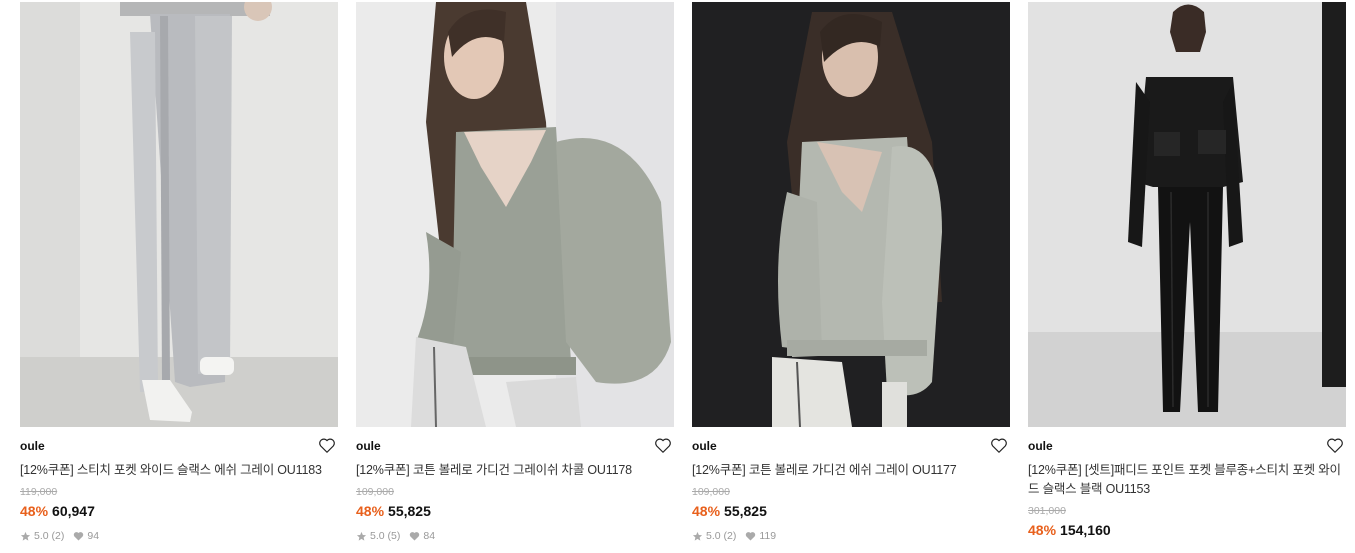  What do you see at coordinates (39, 492) in the screenshot?
I see `original-price: 119,000` at bounding box center [39, 492].